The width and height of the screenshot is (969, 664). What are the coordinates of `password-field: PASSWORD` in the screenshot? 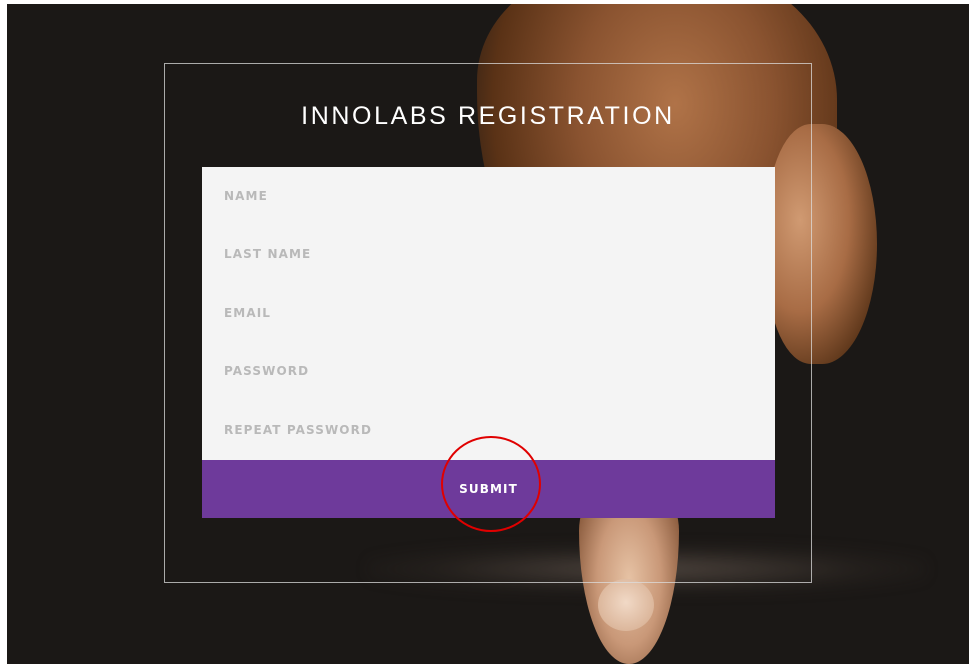 It's located at (488, 371).